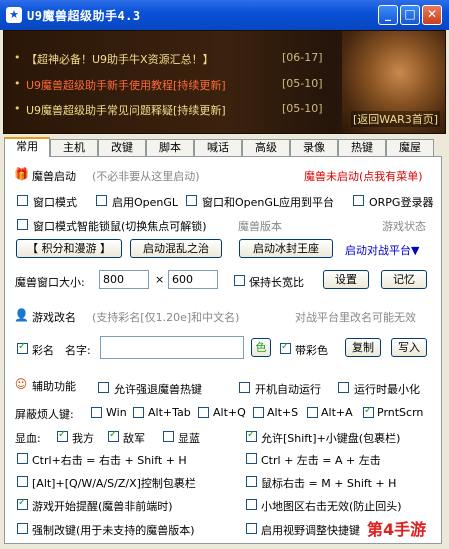 This screenshot has width=449, height=549. Describe the element at coordinates (22, 503) in the screenshot. I see `game-start-alert-checkbox` at that location.